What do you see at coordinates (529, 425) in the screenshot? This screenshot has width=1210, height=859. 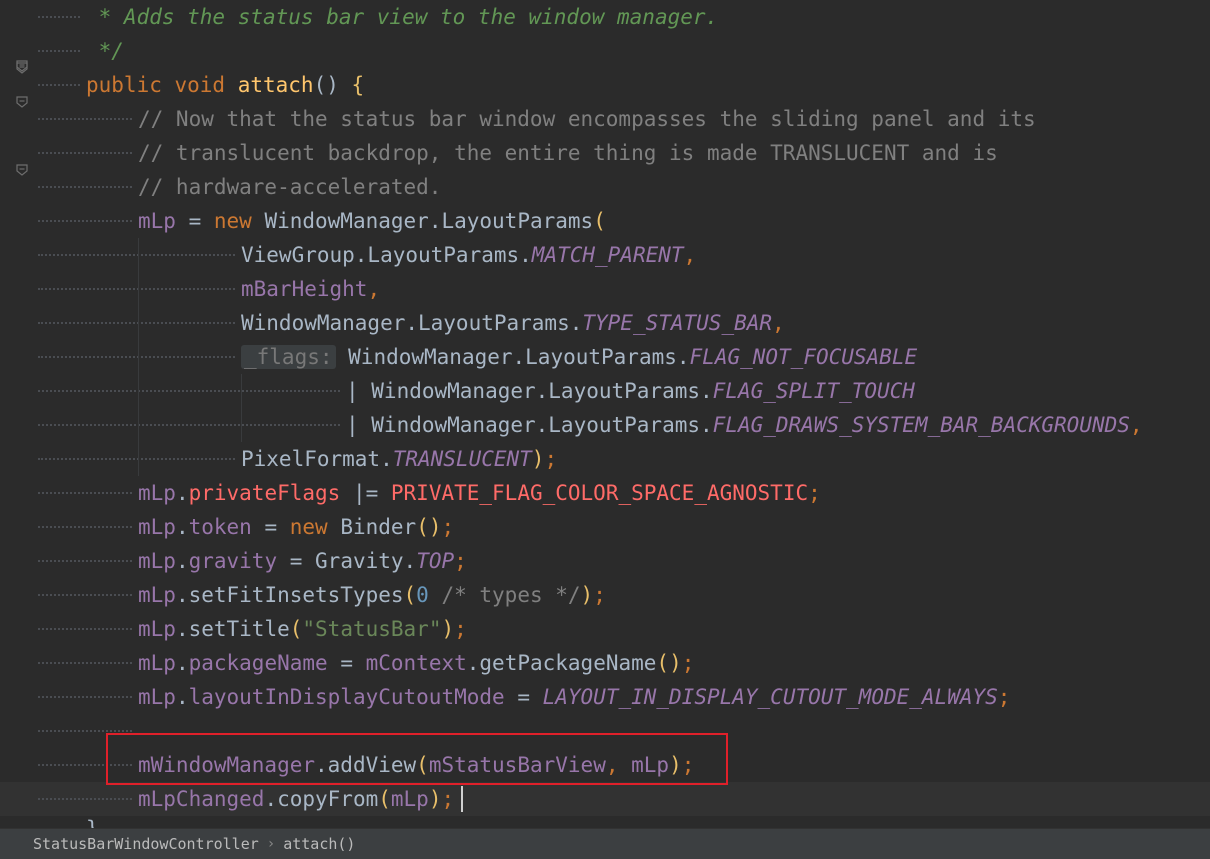 I see `code-token: | WindowManager.LayoutParams.` at bounding box center [529, 425].